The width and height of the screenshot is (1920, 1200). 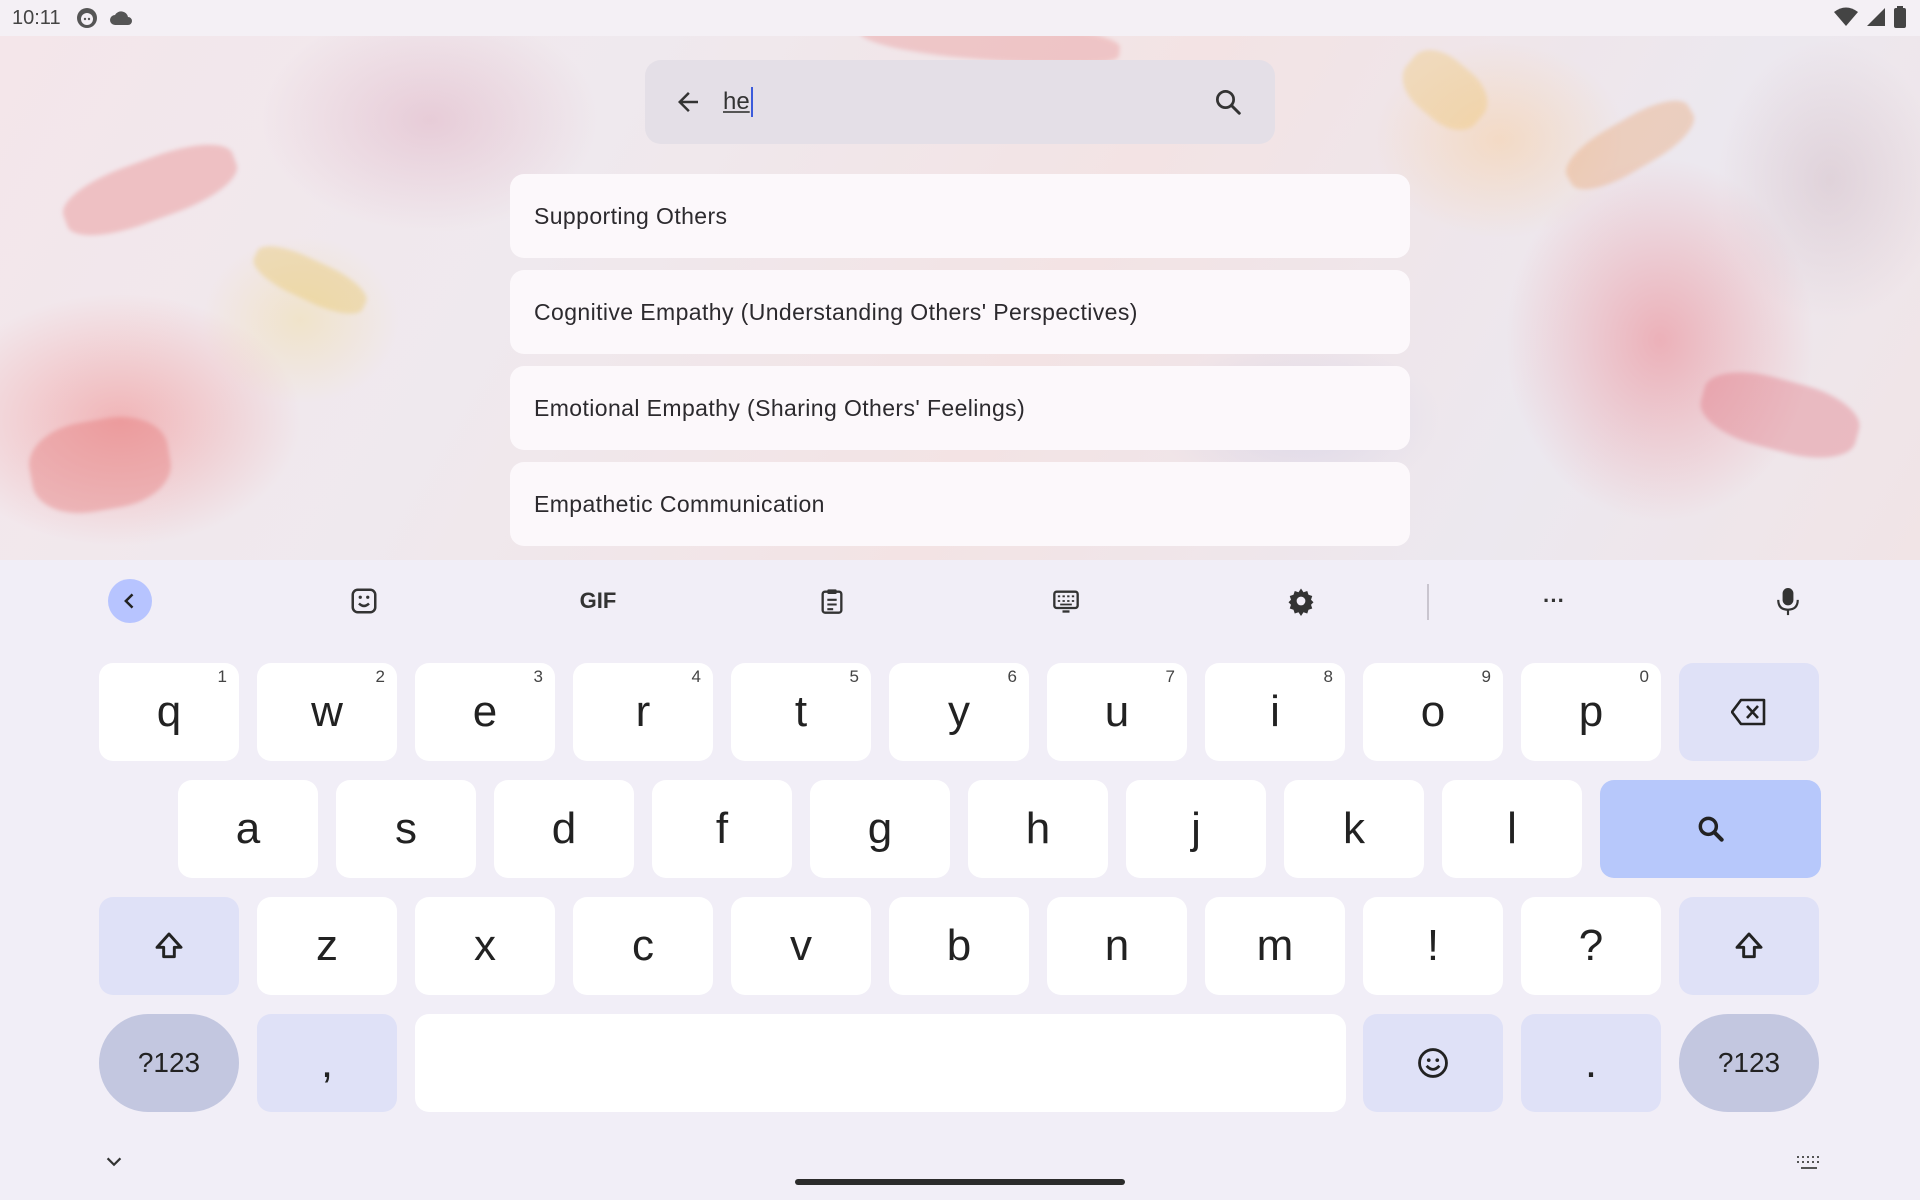 I want to click on space-key, so click(x=880, y=1063).